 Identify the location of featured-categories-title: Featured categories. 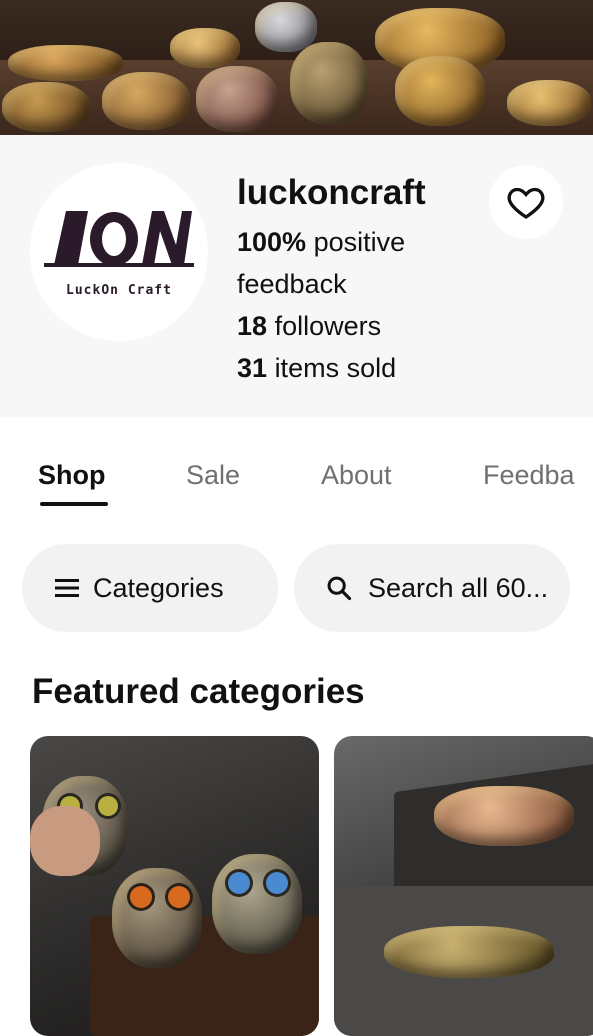
(198, 691).